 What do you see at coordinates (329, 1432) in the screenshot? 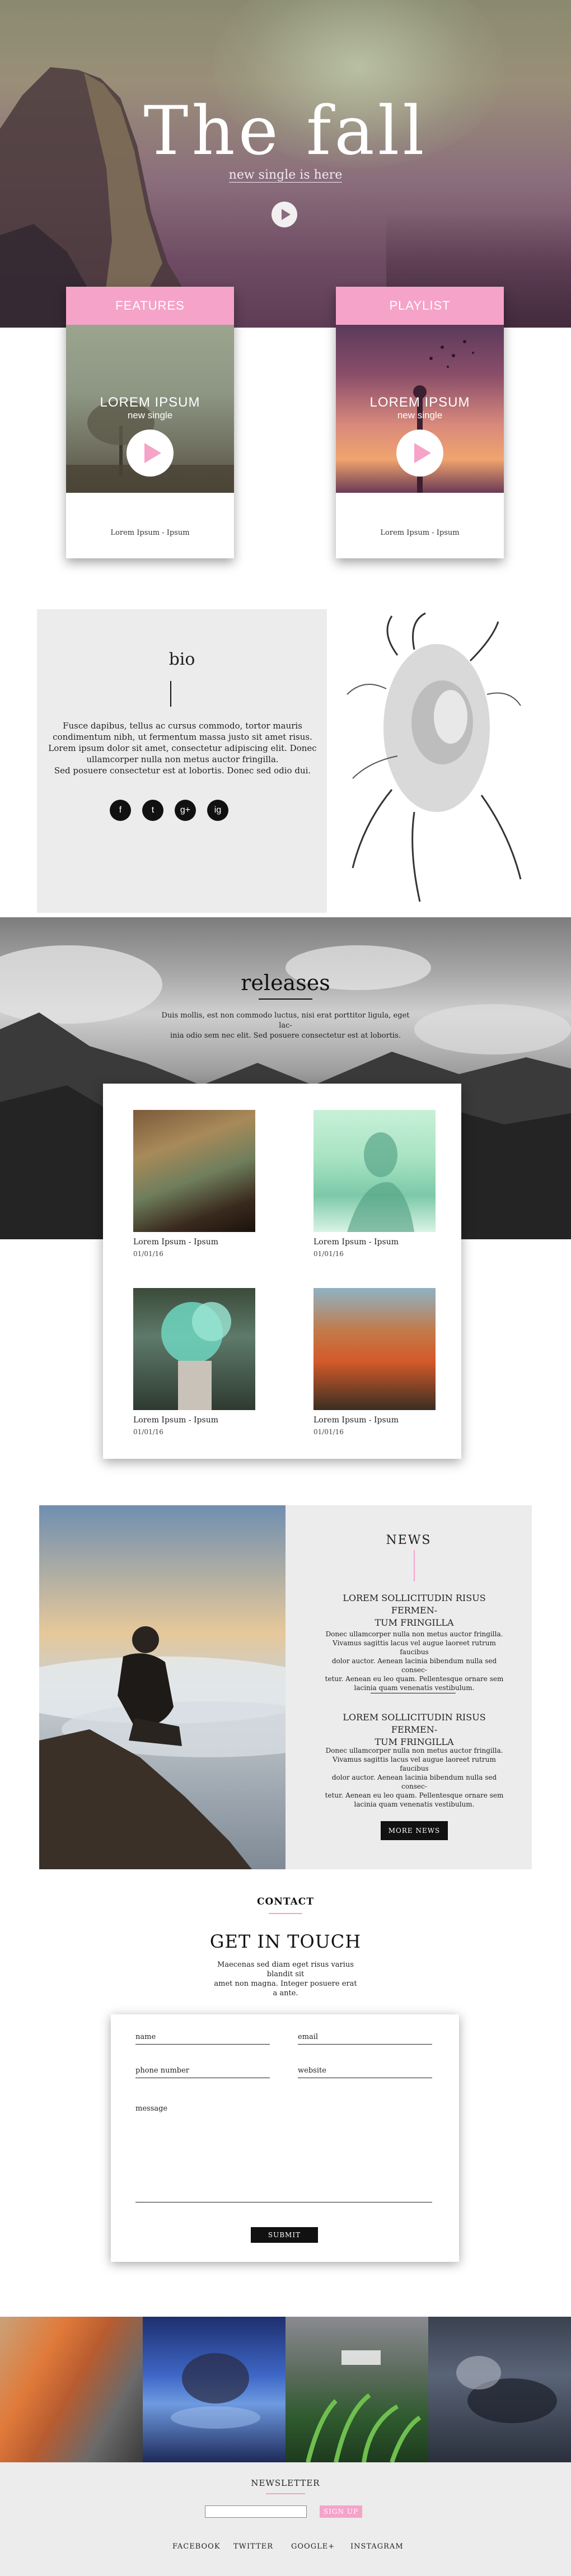
I see `release-date-4: 01/01/16` at bounding box center [329, 1432].